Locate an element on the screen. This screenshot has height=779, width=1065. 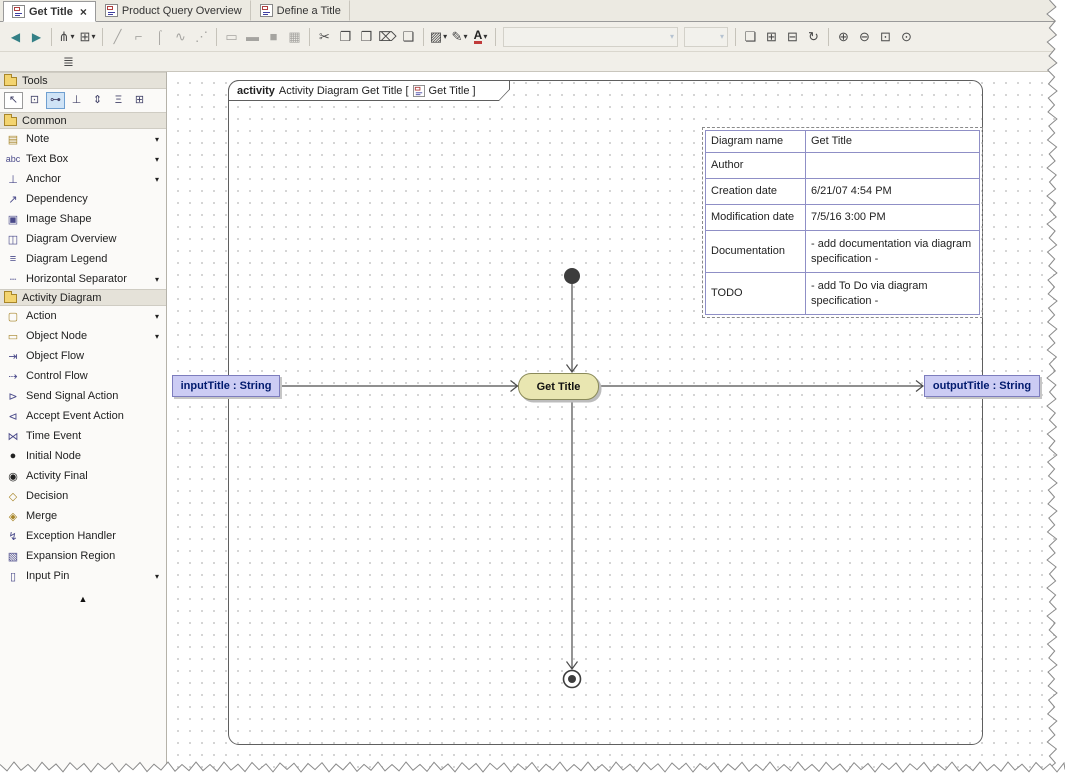
bezier-path-button: ⌠ is located at coordinates (159, 37).